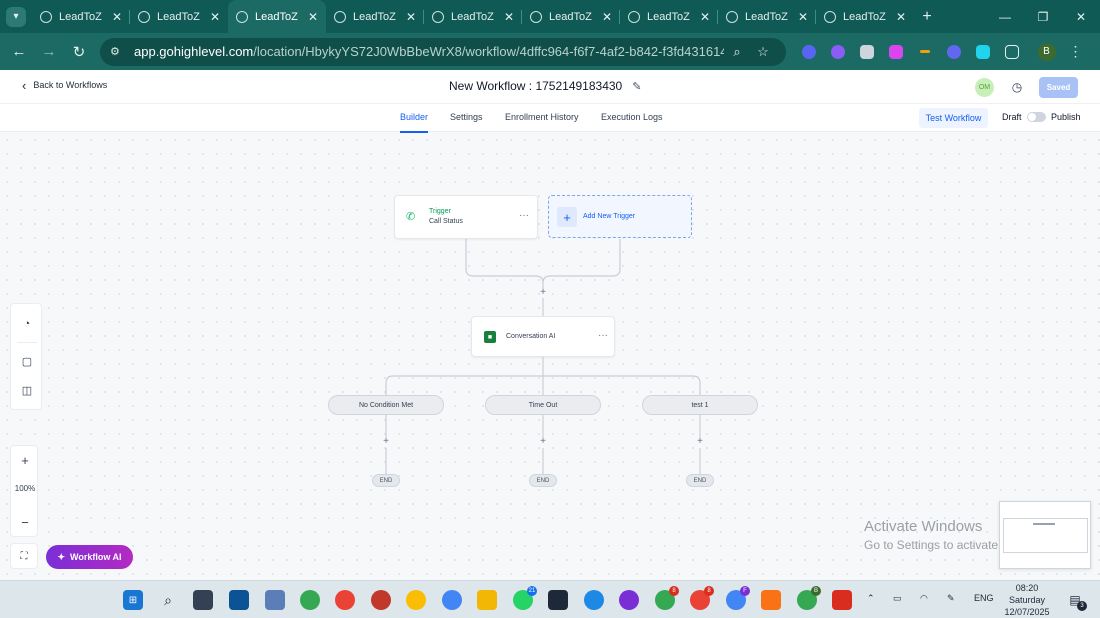 This screenshot has width=1100, height=618. I want to click on folder-icon, so click(487, 600).